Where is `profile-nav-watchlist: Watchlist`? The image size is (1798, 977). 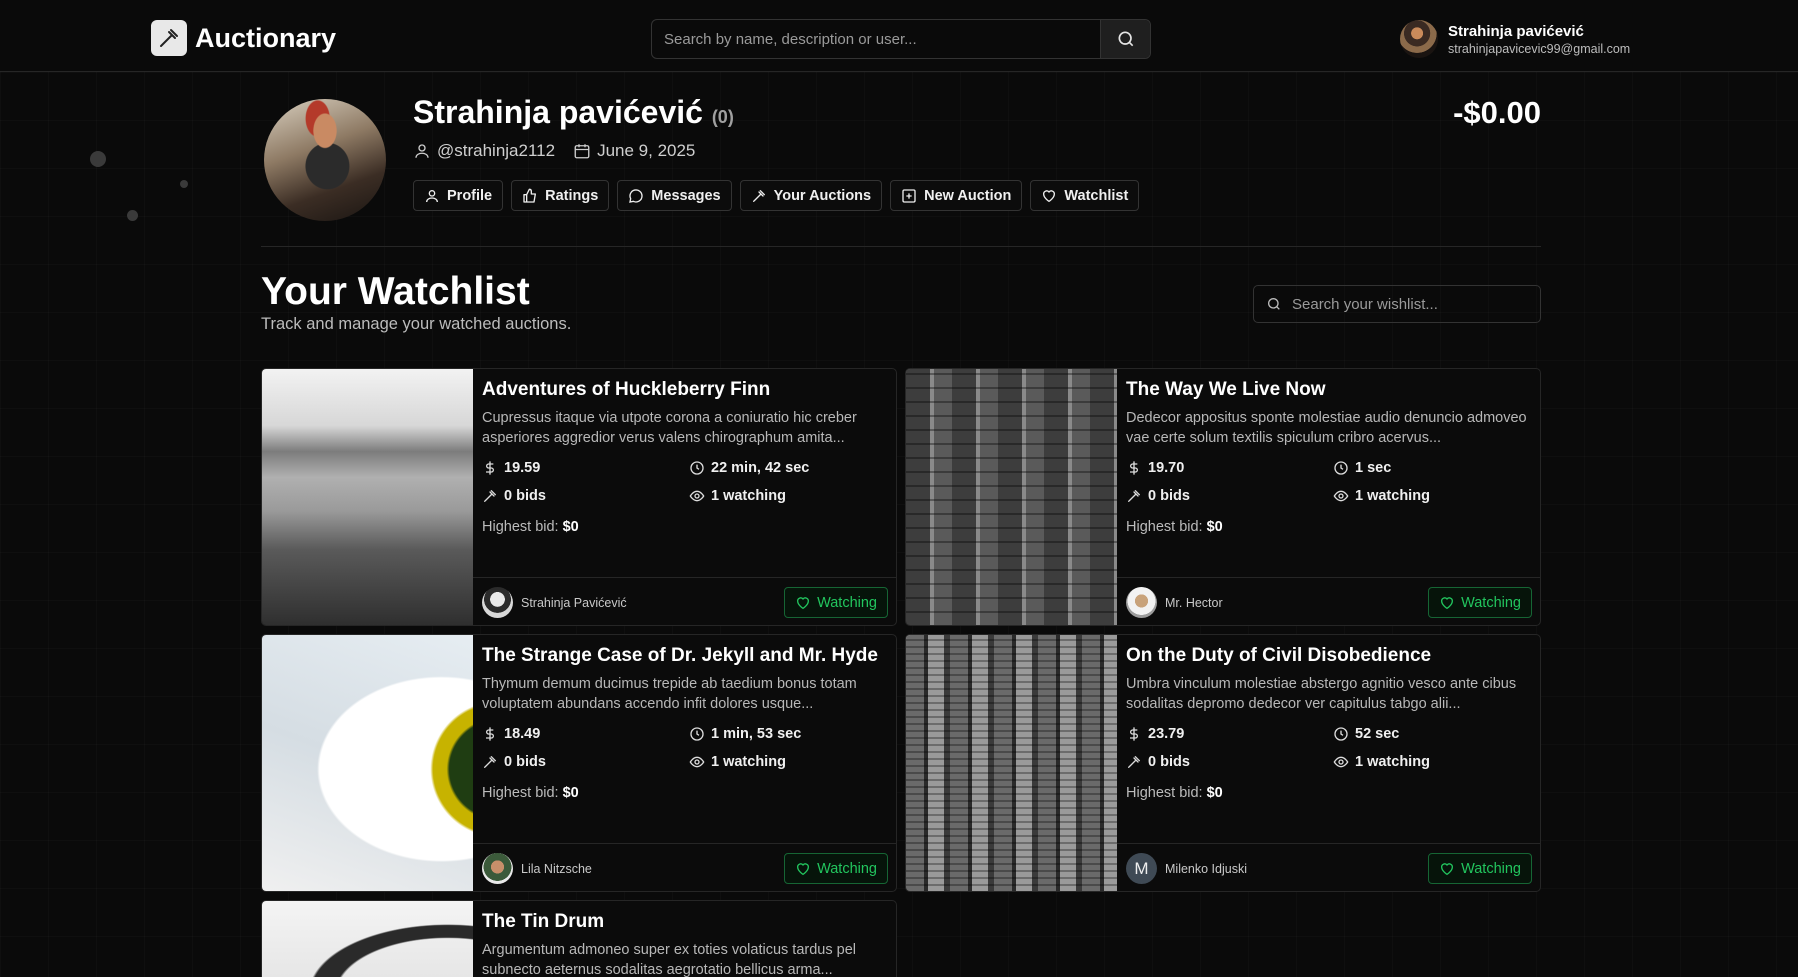 profile-nav-watchlist: Watchlist is located at coordinates (1085, 195).